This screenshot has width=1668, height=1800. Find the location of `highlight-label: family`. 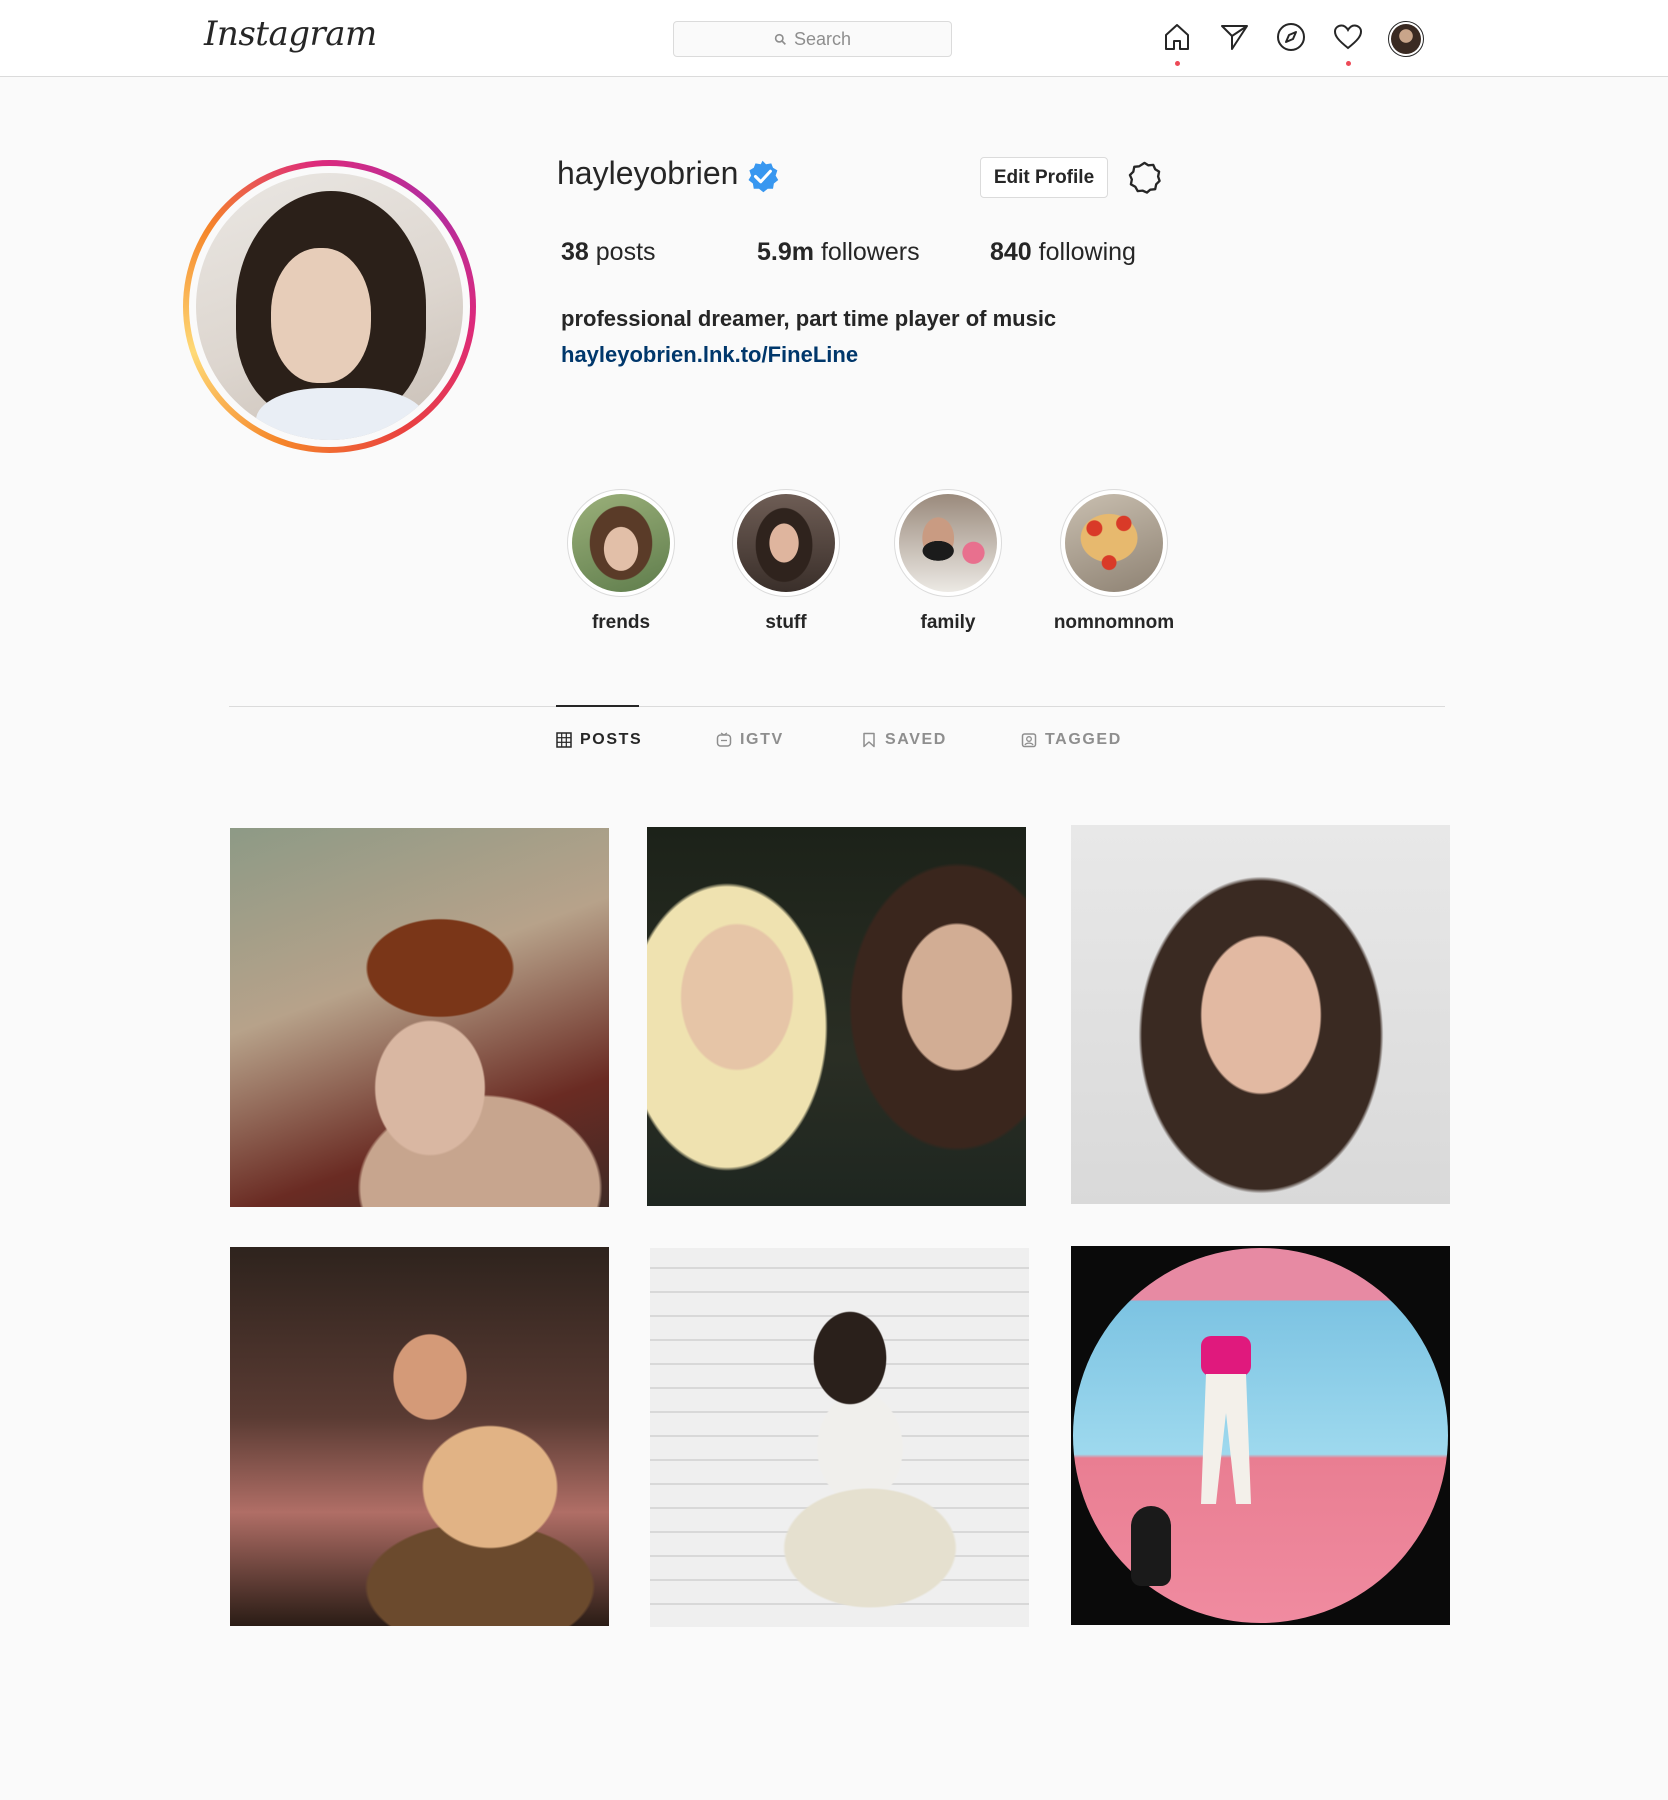

highlight-label: family is located at coordinates (948, 622).